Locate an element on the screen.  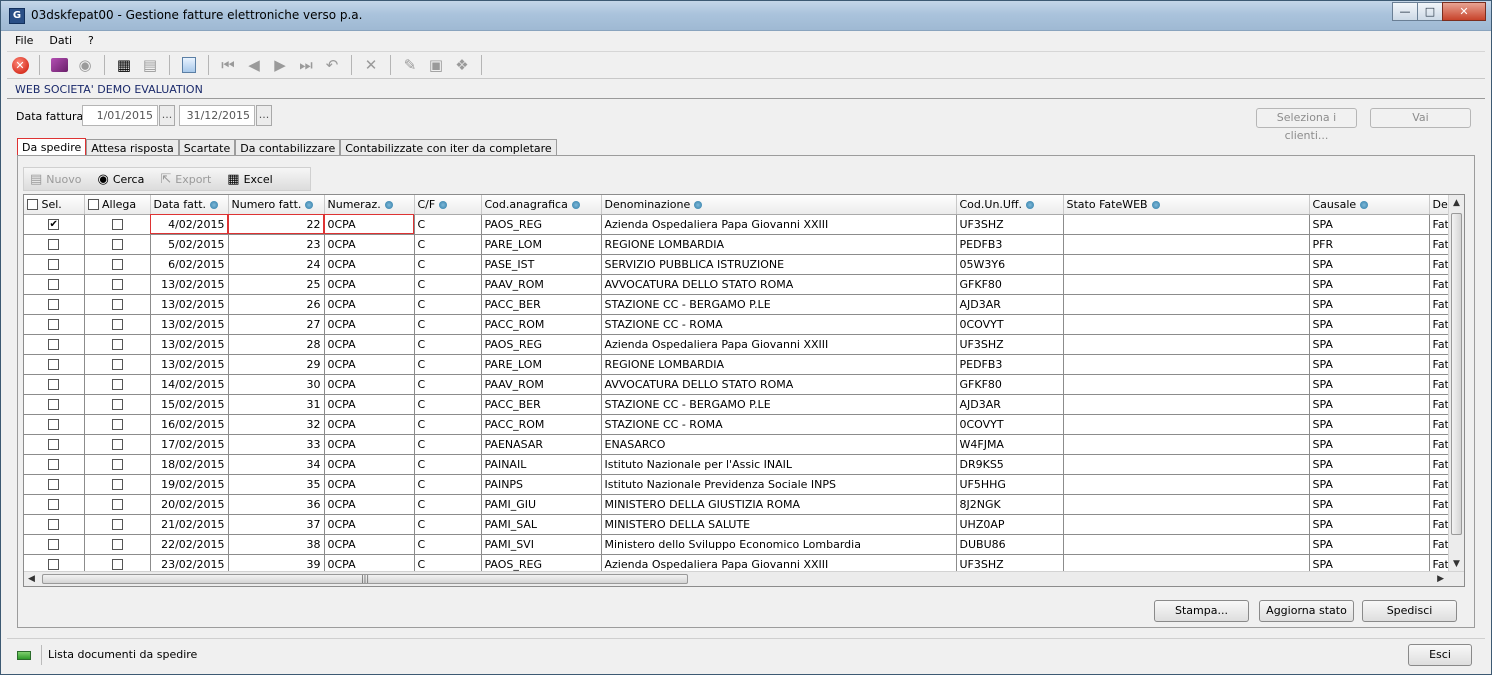
cell-num: 33 is located at coordinates (276, 444).